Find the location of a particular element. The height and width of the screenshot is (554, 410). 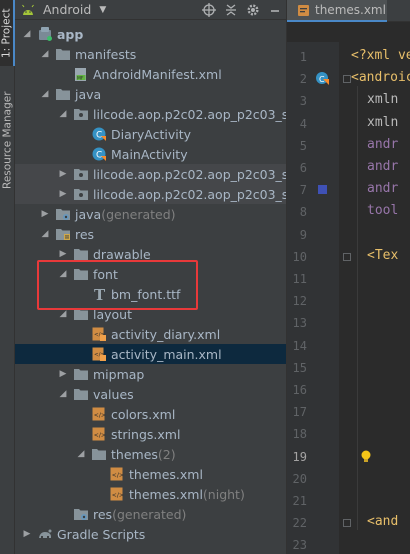

tree-item: ▶ mipmap is located at coordinates (150, 374).